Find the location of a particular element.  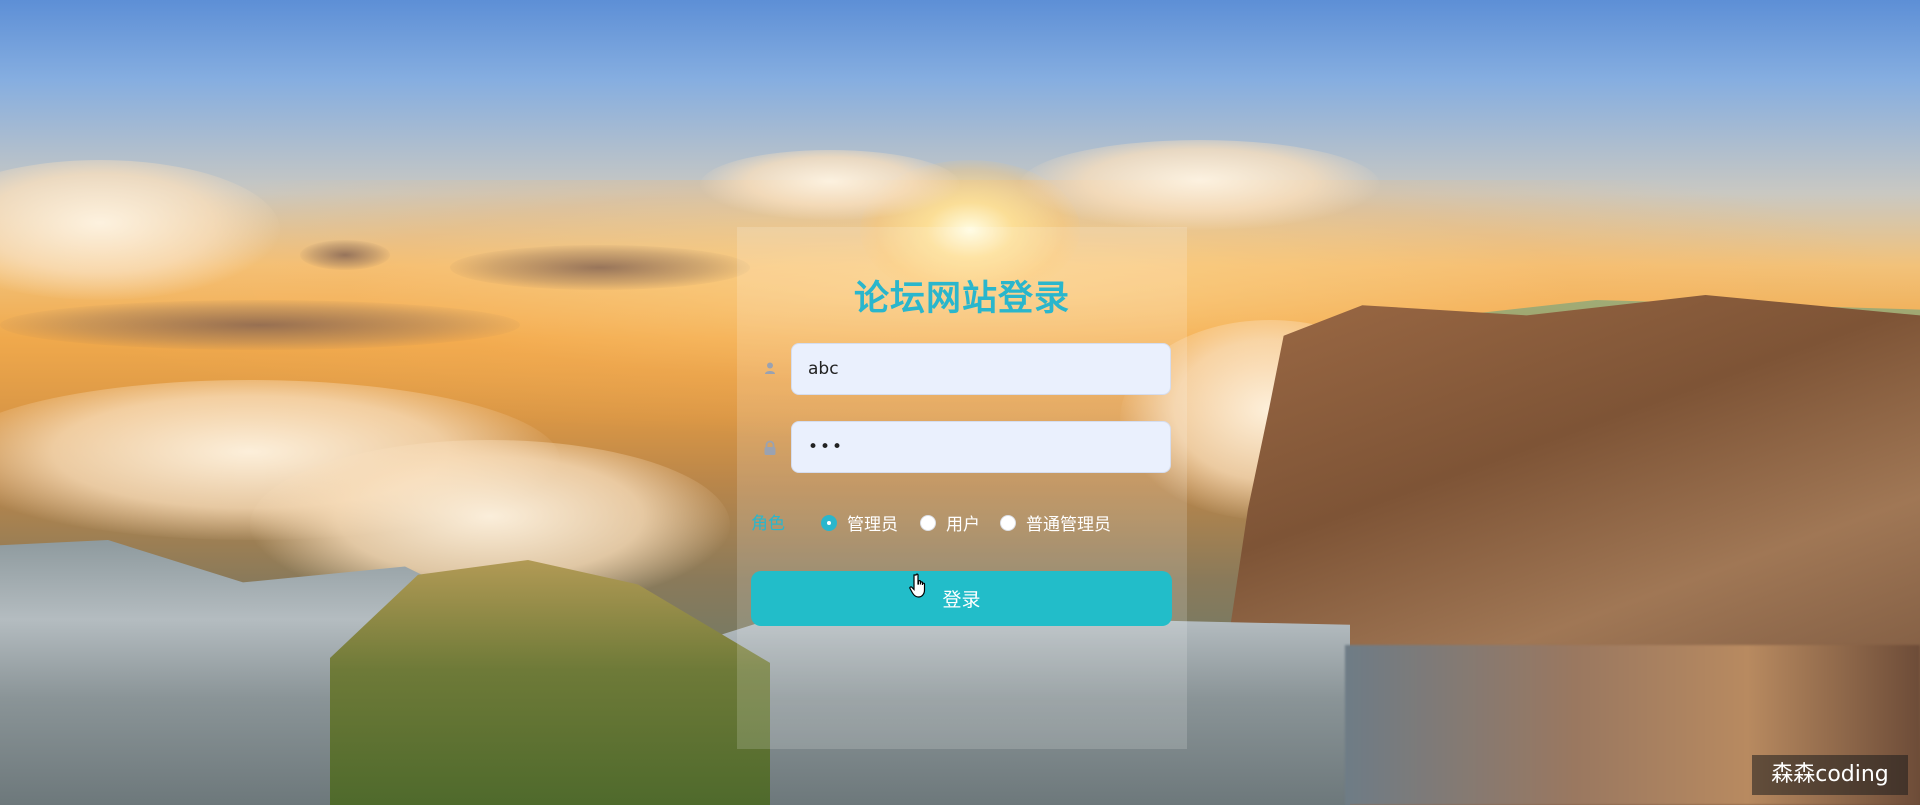

lock-icon is located at coordinates (770, 448).